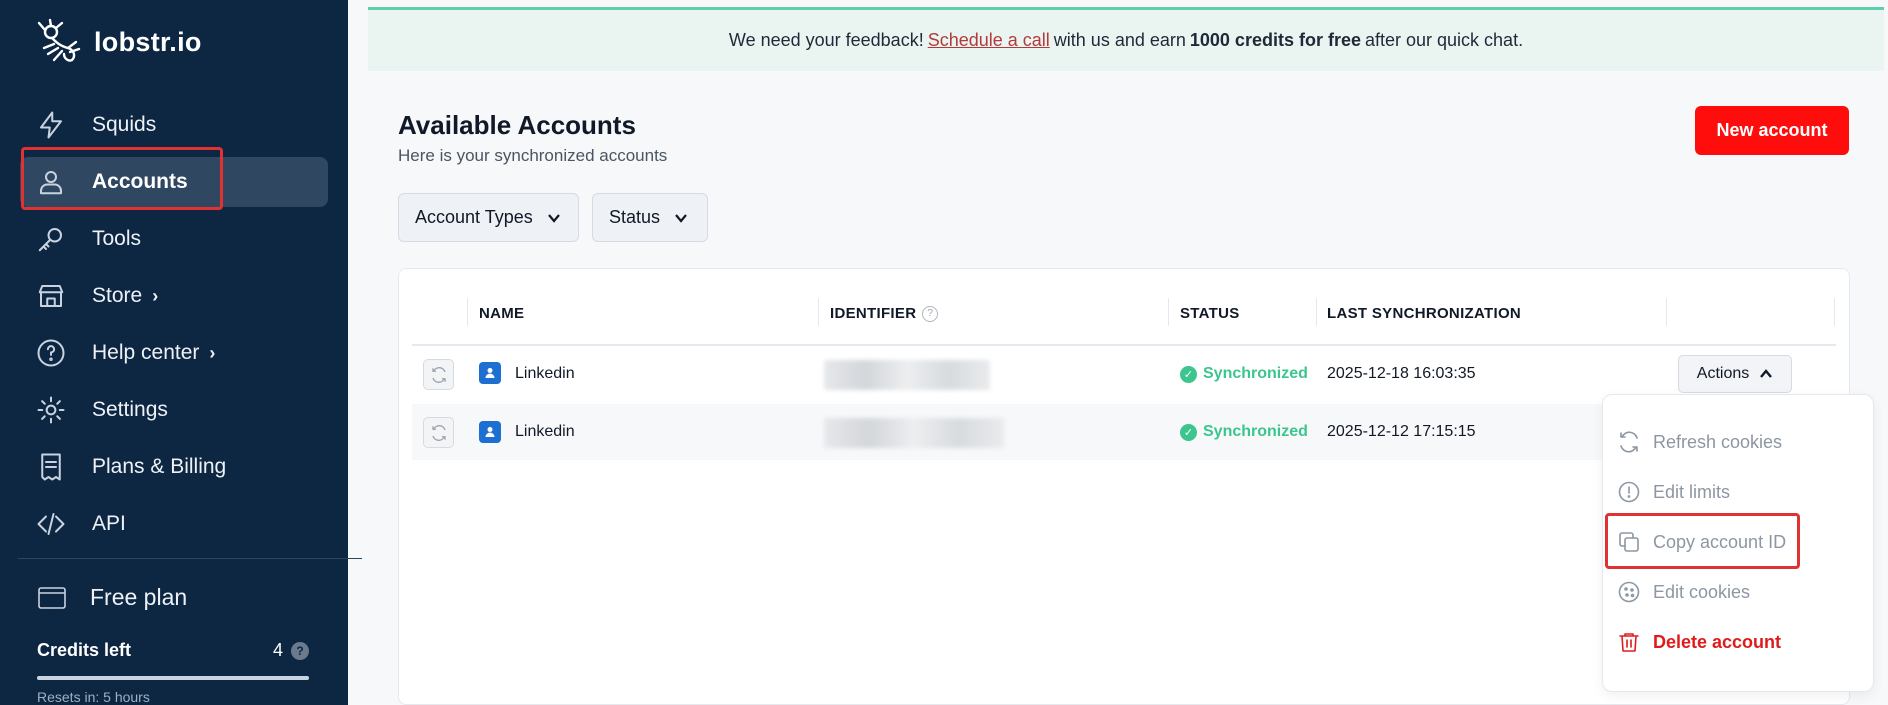 This screenshot has height=705, width=1888. I want to click on sidebar-item-store: Store ›, so click(174, 296).